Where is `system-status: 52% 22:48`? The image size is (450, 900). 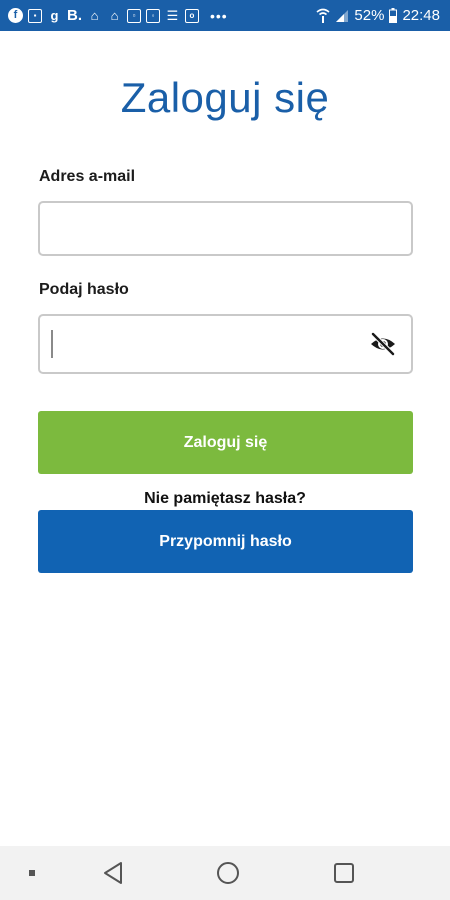
system-status: 52% 22:48 is located at coordinates (378, 15).